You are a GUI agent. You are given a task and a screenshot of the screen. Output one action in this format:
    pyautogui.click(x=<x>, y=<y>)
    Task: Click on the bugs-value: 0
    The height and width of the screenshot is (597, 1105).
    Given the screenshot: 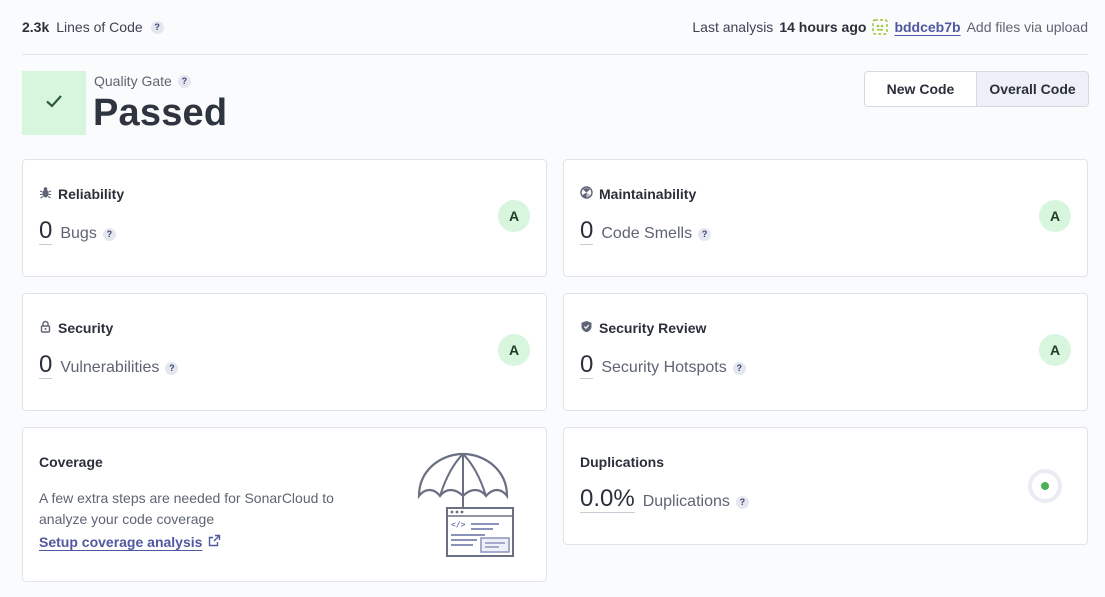 What is the action you would take?
    pyautogui.click(x=46, y=231)
    